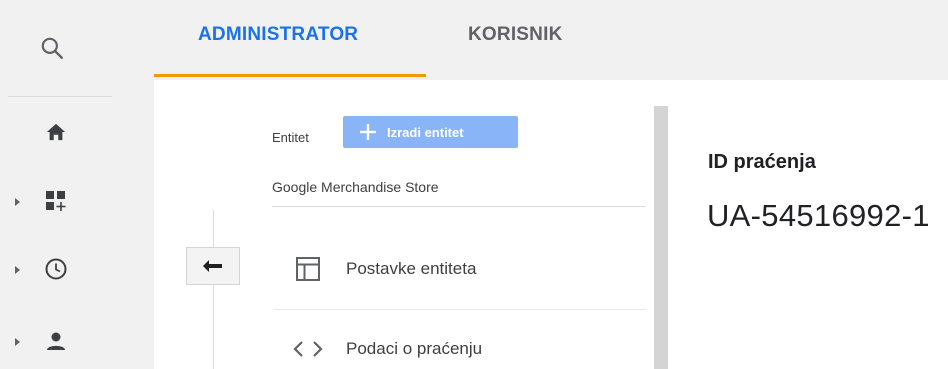 The image size is (948, 369). Describe the element at coordinates (355, 187) in the screenshot. I see `account-selector: Google Merchandise Store` at that location.